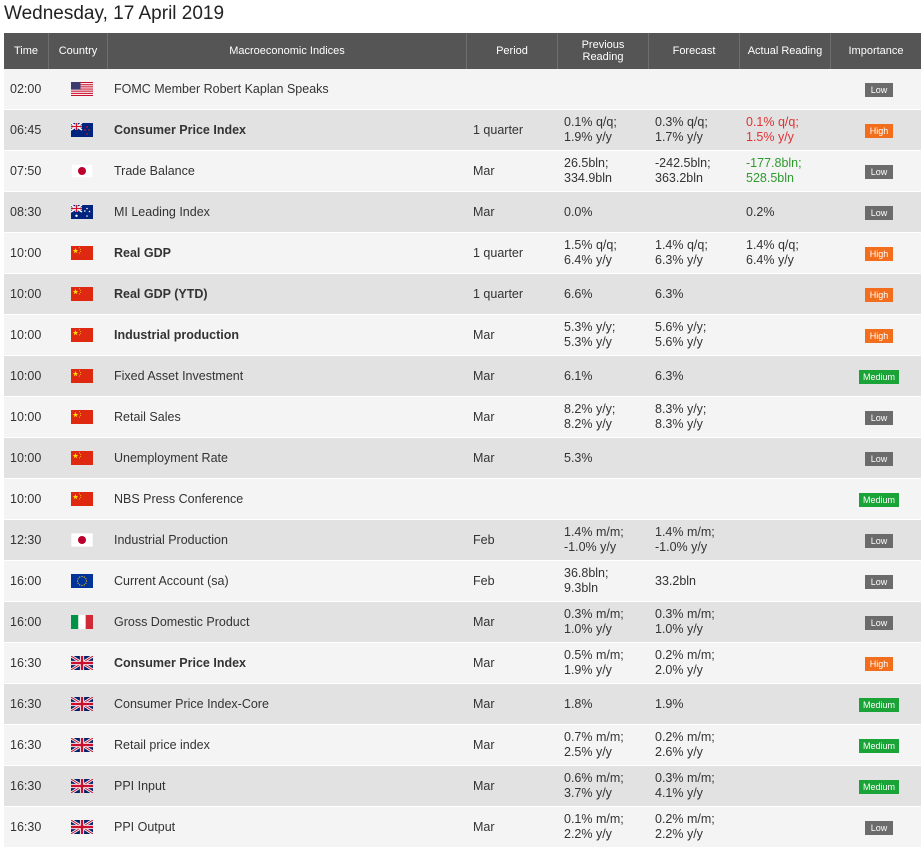 The image size is (923, 848). Describe the element at coordinates (287, 704) in the screenshot. I see `cell-event: Consumer Price Index-Core` at that location.